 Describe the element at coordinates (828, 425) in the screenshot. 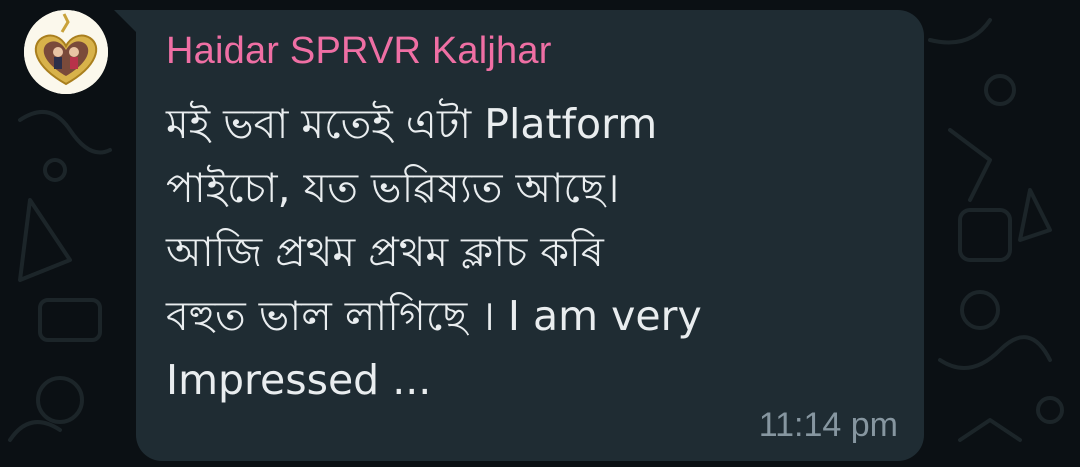

I see `message-timestamp: 11:14 pm` at that location.